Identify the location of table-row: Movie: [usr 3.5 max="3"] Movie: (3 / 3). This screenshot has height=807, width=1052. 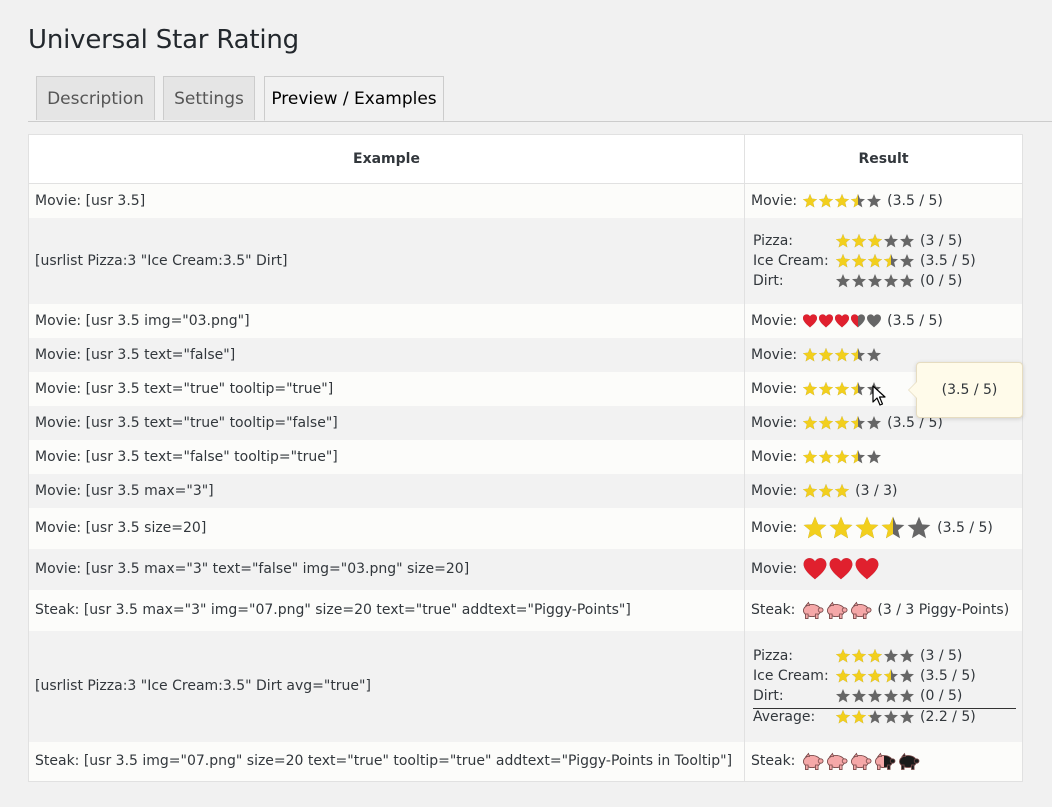
(525, 490).